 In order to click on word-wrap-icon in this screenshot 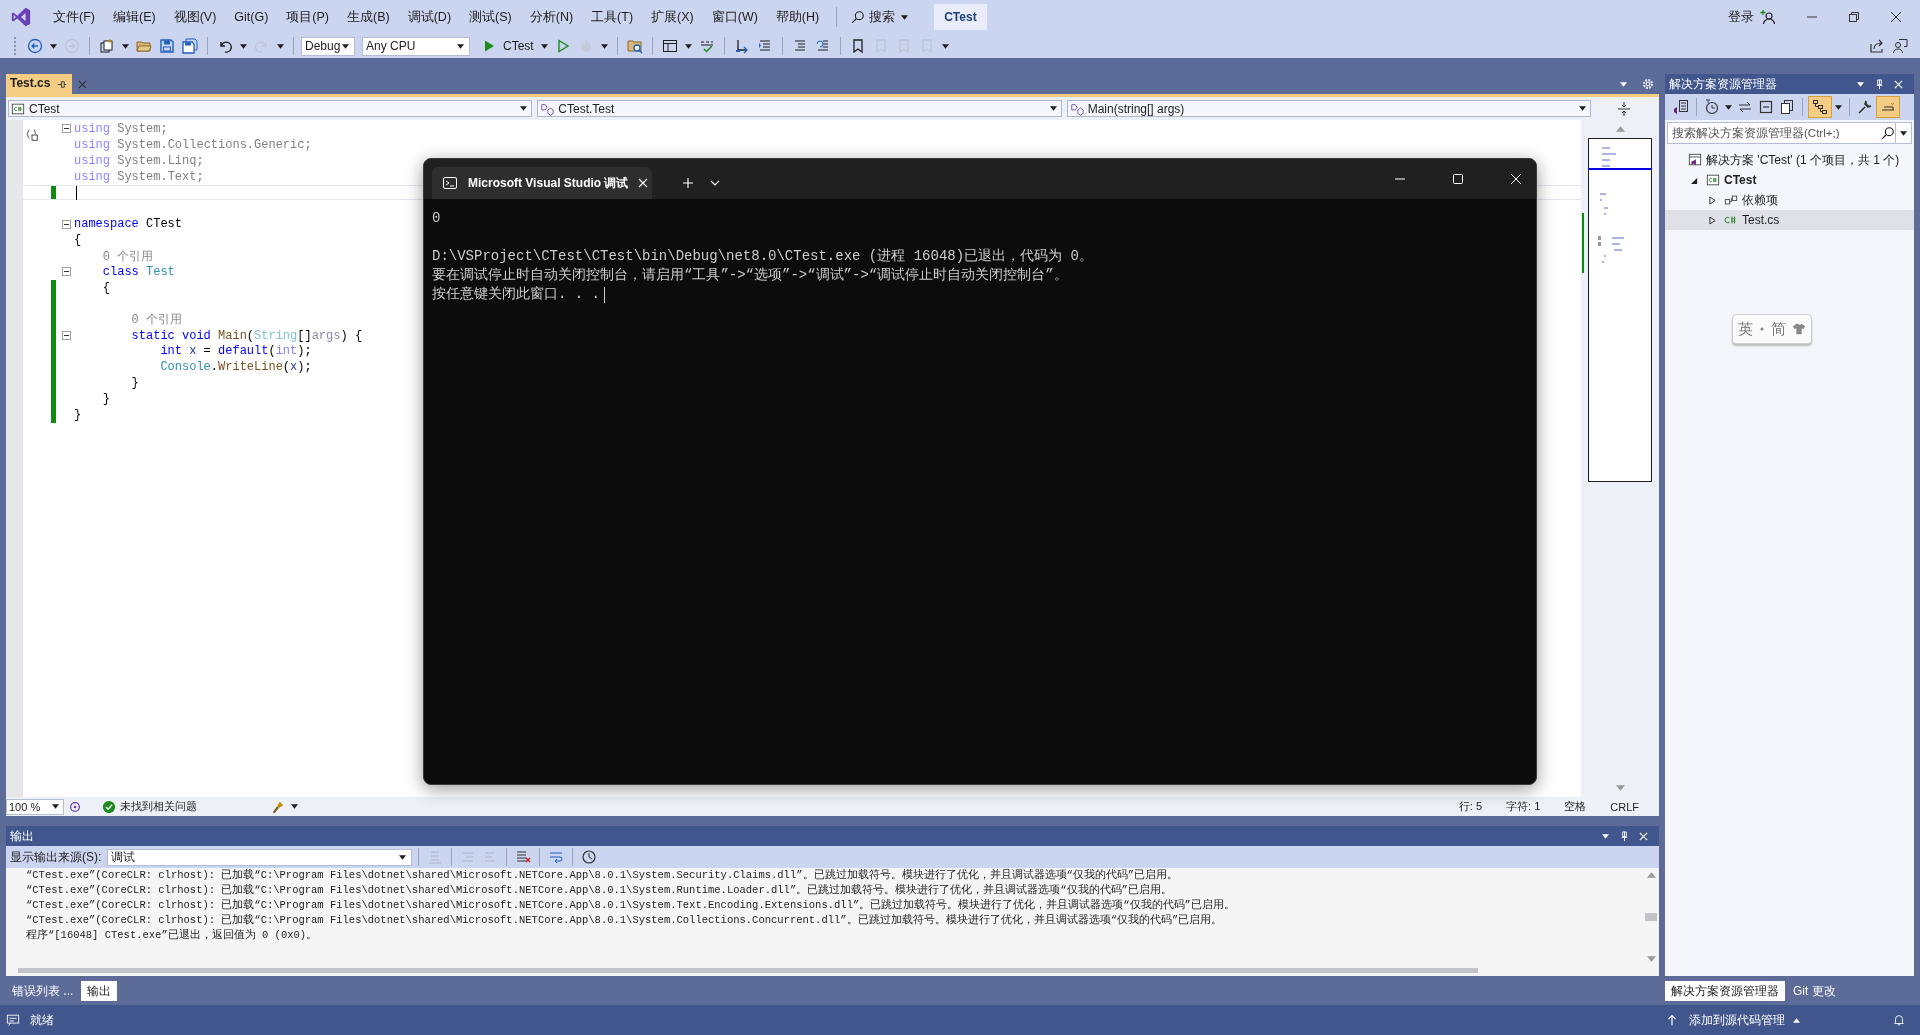, I will do `click(556, 857)`.